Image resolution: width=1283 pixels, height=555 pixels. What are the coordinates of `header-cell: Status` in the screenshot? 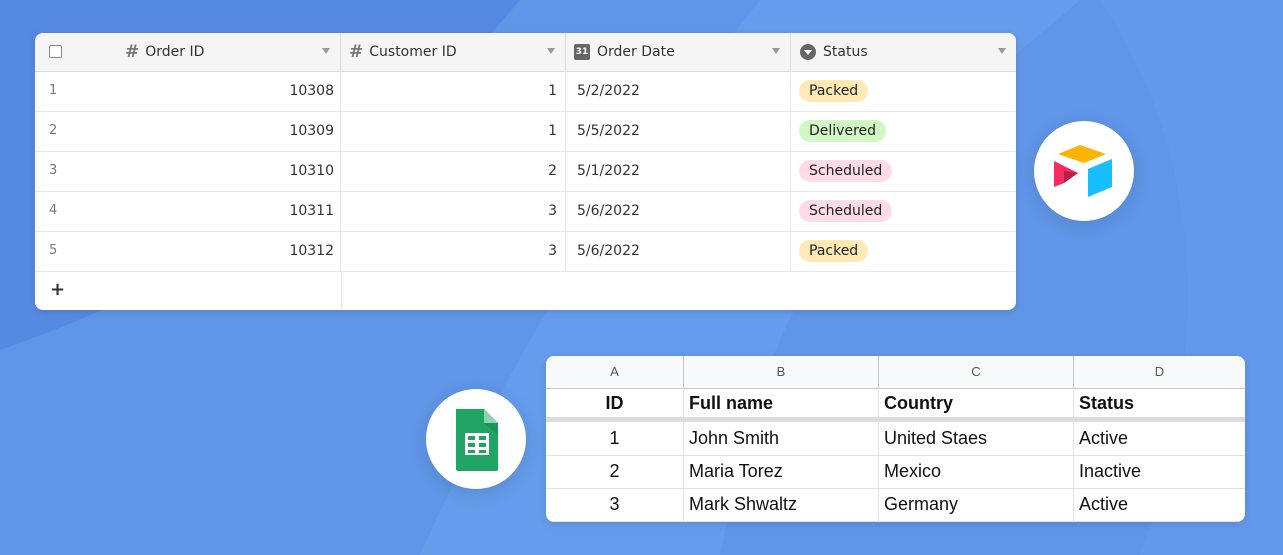 It's located at (1159, 402).